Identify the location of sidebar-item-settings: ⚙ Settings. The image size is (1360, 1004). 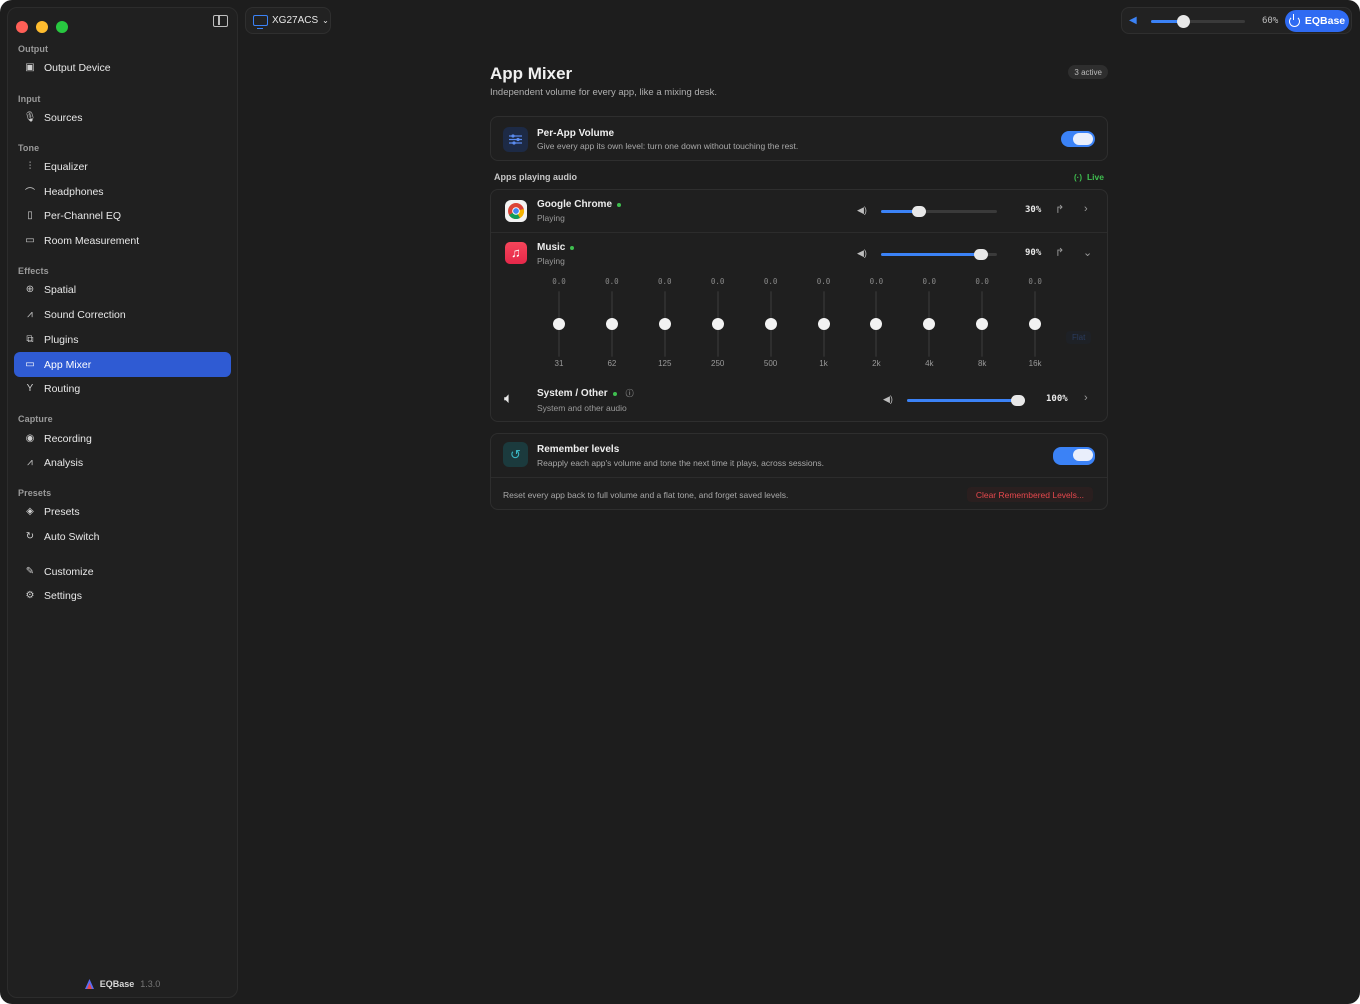
(122, 595).